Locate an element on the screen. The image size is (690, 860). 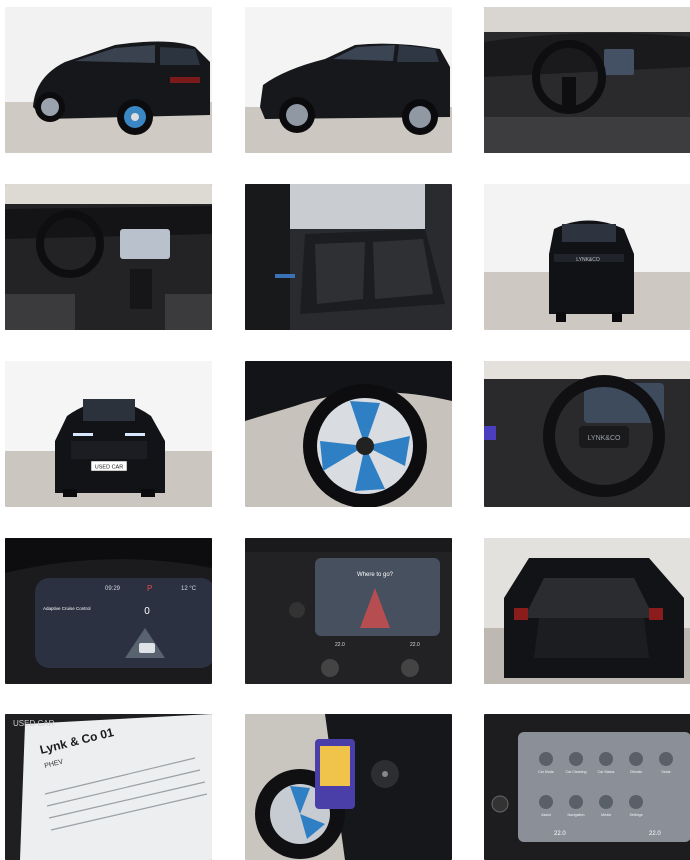
cluster-temp: 12 °C is located at coordinates (189, 589).